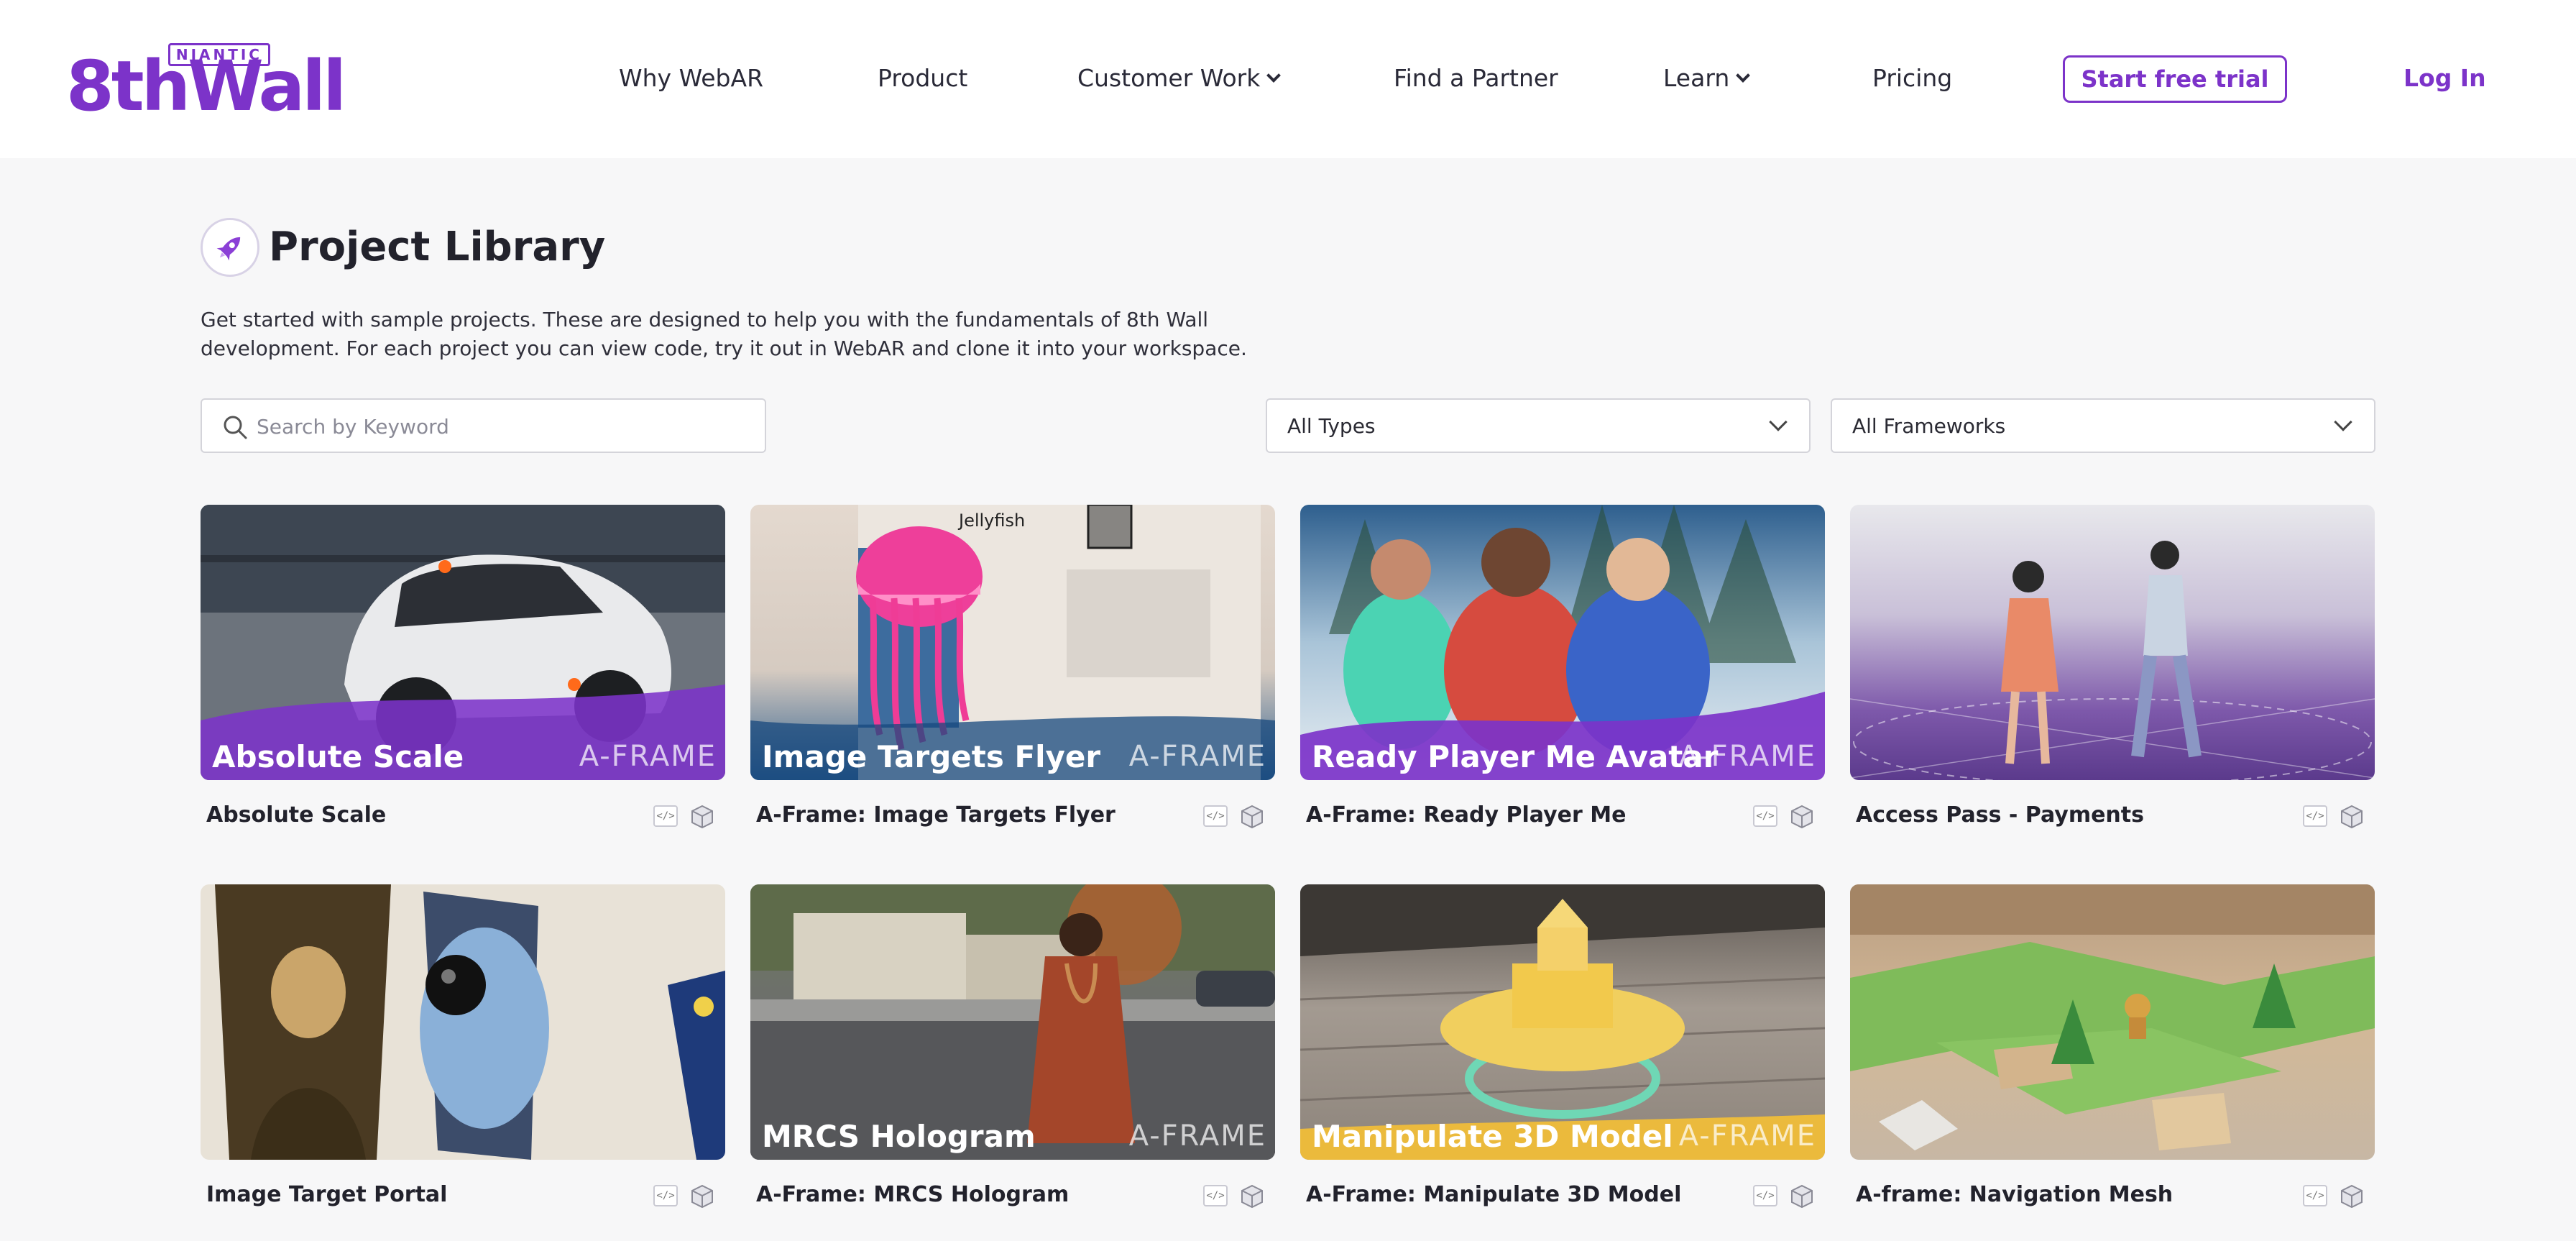  Describe the element at coordinates (1169, 78) in the screenshot. I see `nav-label: Customer Work` at that location.